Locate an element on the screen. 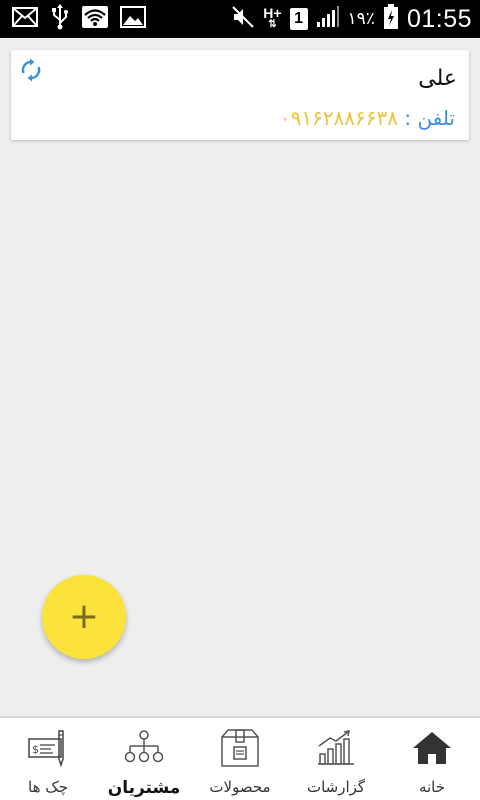 The width and height of the screenshot is (480, 800). customer-card: علی تلفن : ۰۹۱۶۲۸۸۶۶۳۸ is located at coordinates (240, 95).